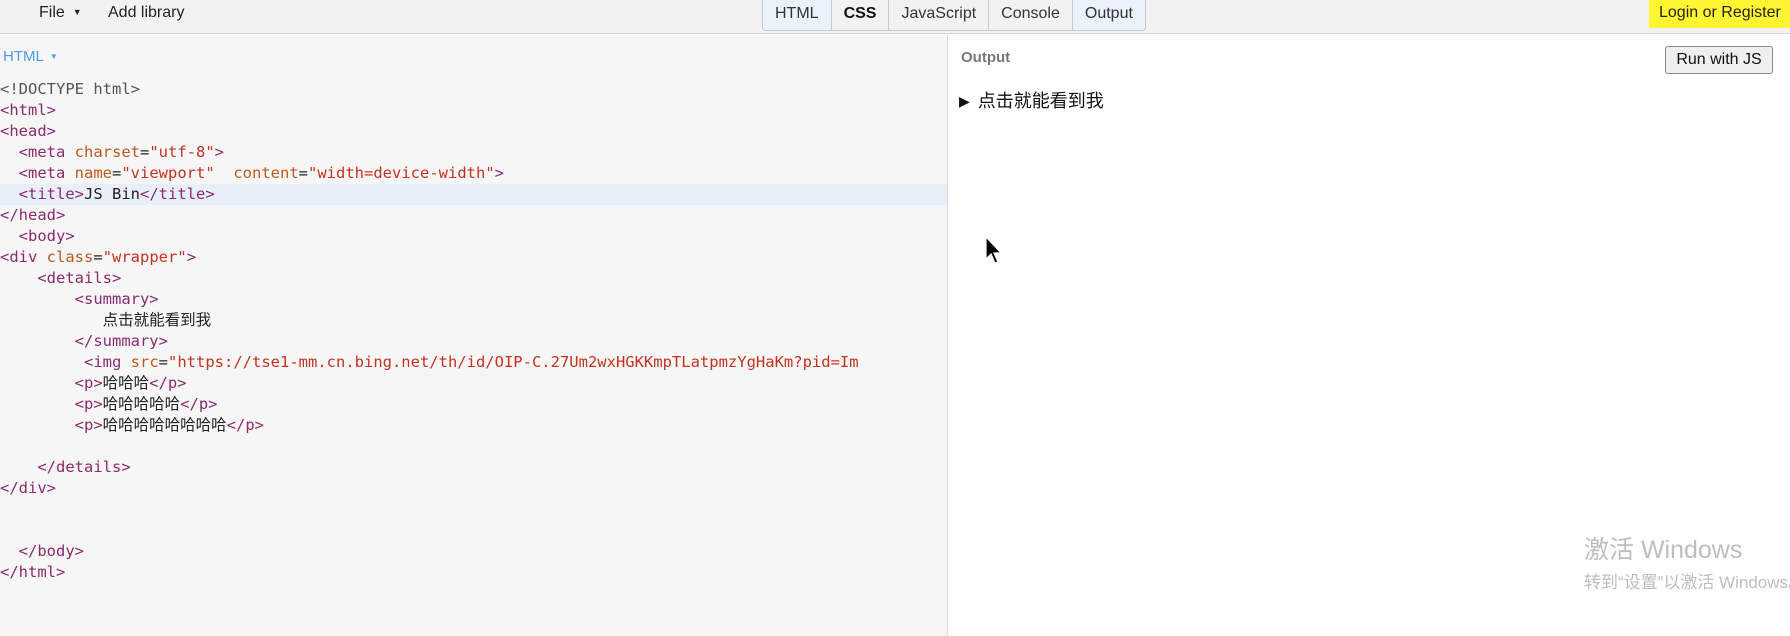 This screenshot has height=636, width=1790. What do you see at coordinates (986, 57) in the screenshot?
I see `output-label: Output` at bounding box center [986, 57].